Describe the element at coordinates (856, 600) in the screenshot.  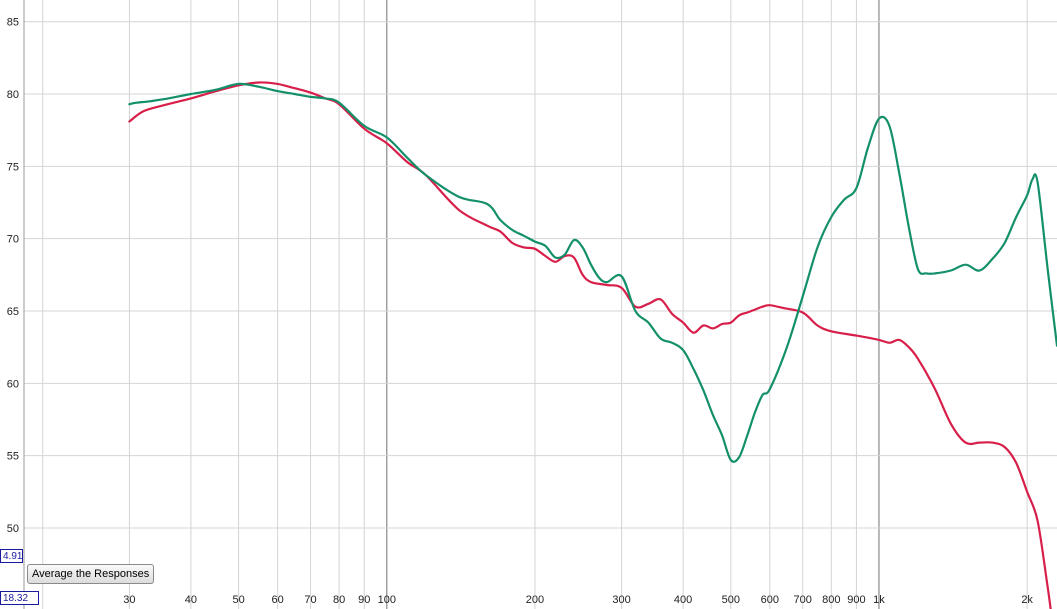
I see `x-tick-label: 900` at that location.